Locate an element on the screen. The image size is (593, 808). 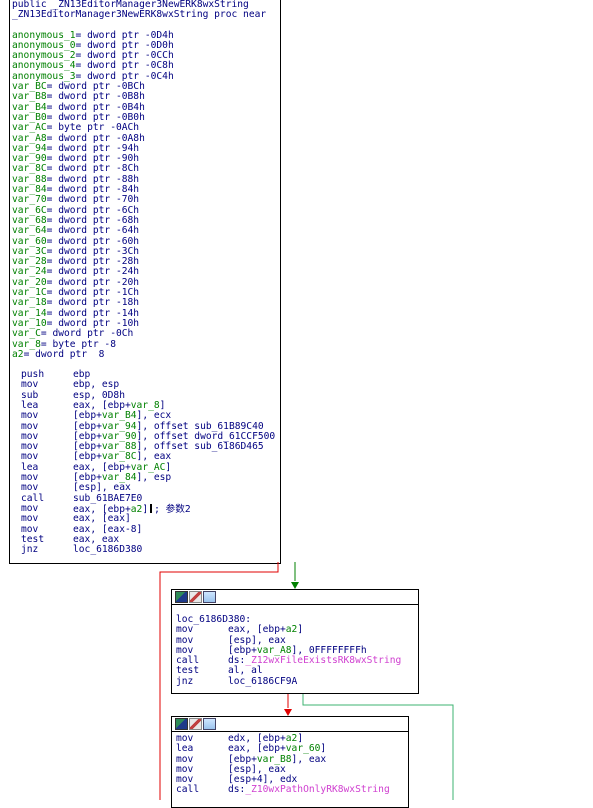
partial-cut-line is located at coordinates (290, 798).